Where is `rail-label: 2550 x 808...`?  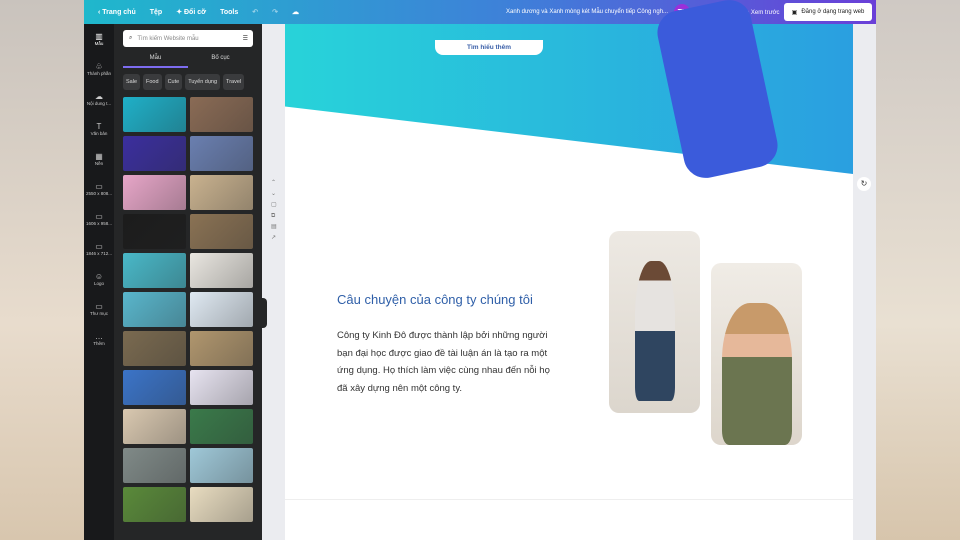
rail-label: 2550 x 808... is located at coordinates (99, 193).